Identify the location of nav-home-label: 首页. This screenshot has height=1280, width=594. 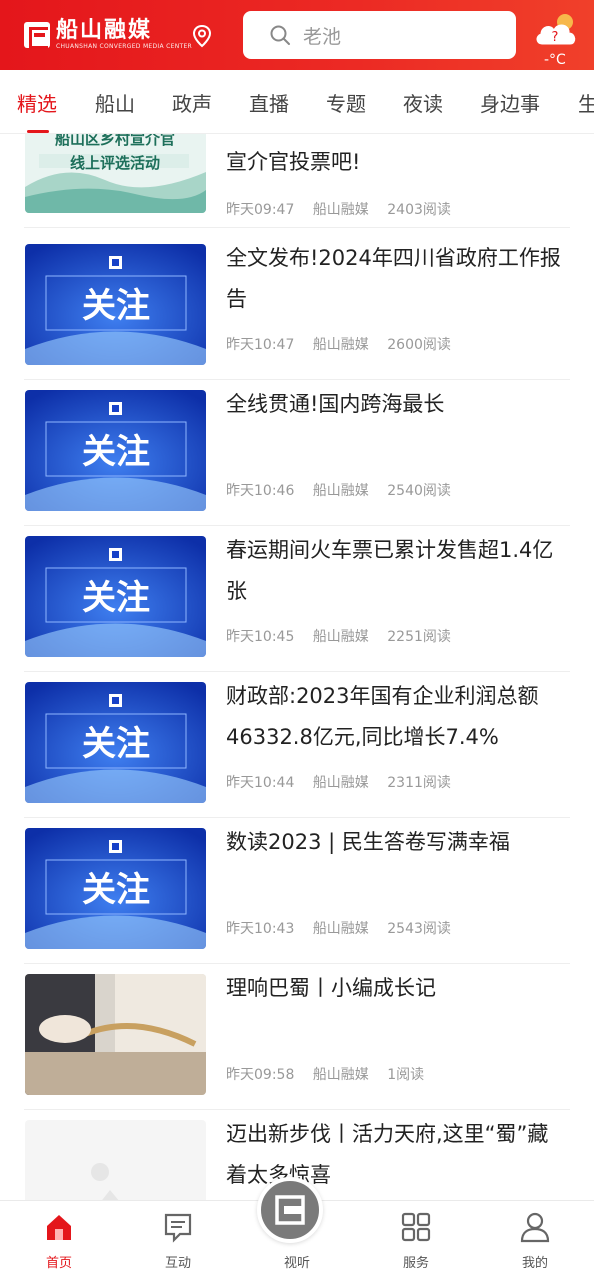
(58, 1263).